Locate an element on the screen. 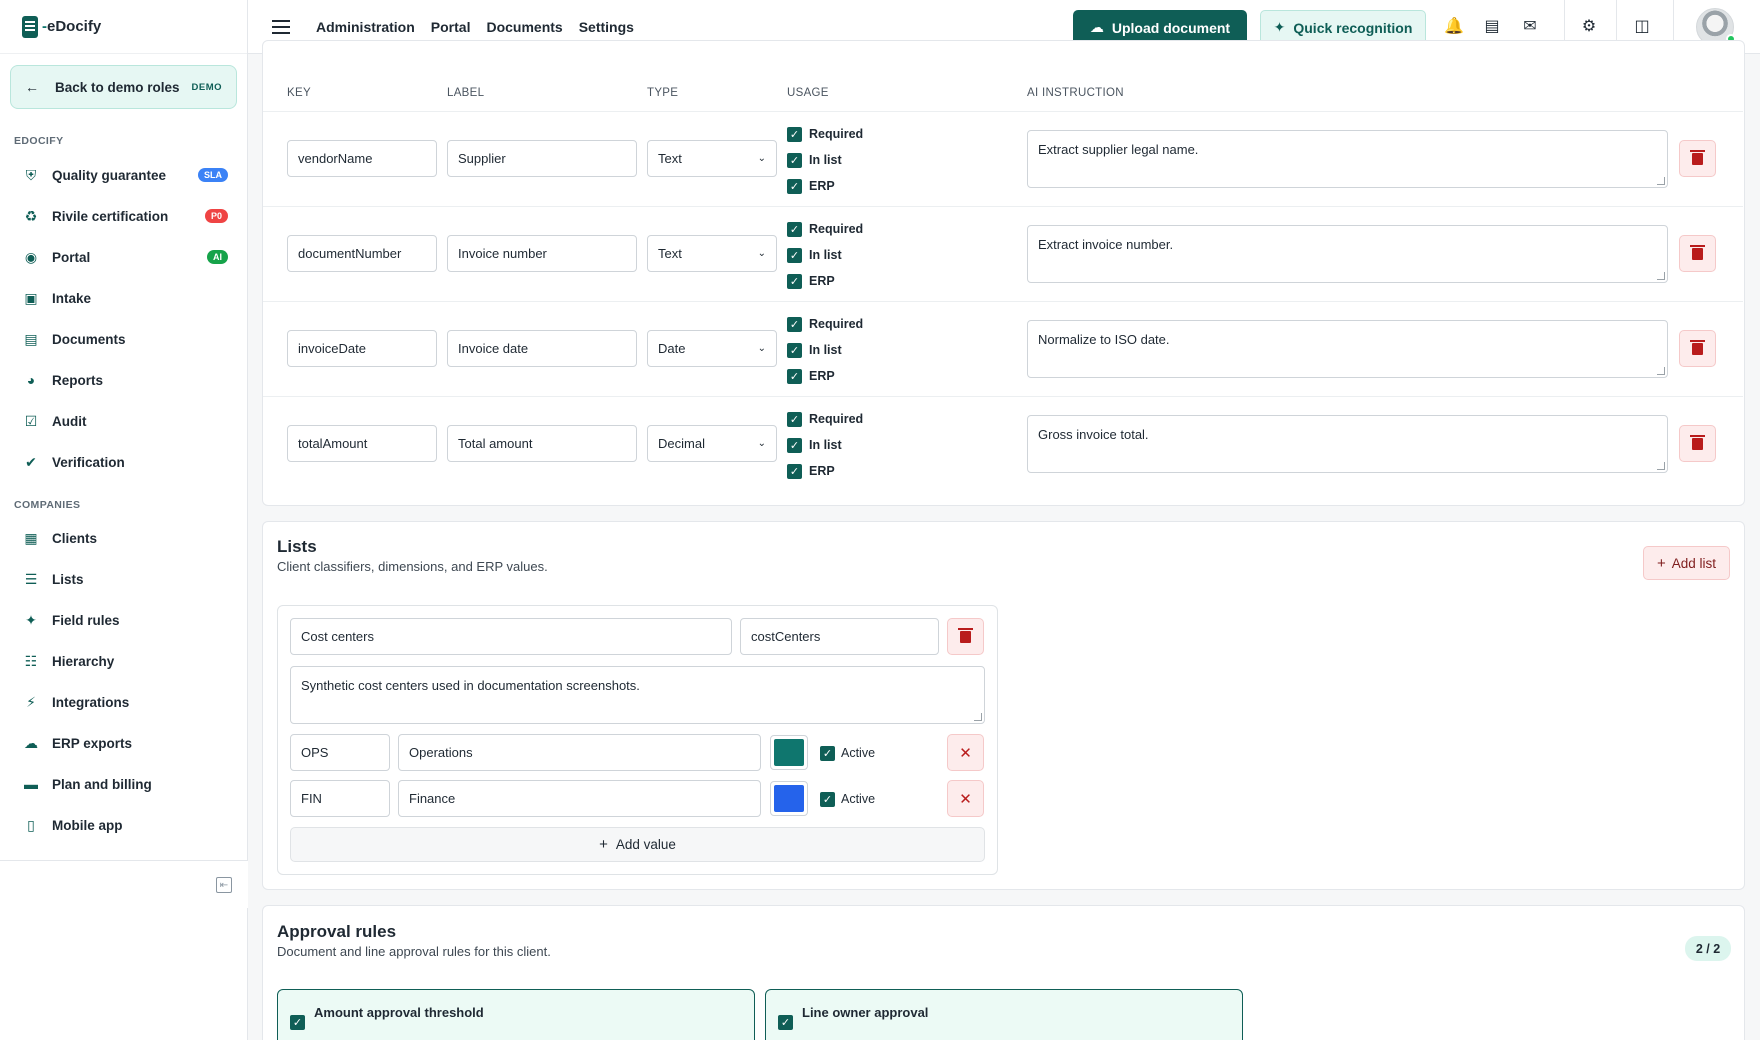 The image size is (1760, 1040). value-code-input: FIN is located at coordinates (340, 798).